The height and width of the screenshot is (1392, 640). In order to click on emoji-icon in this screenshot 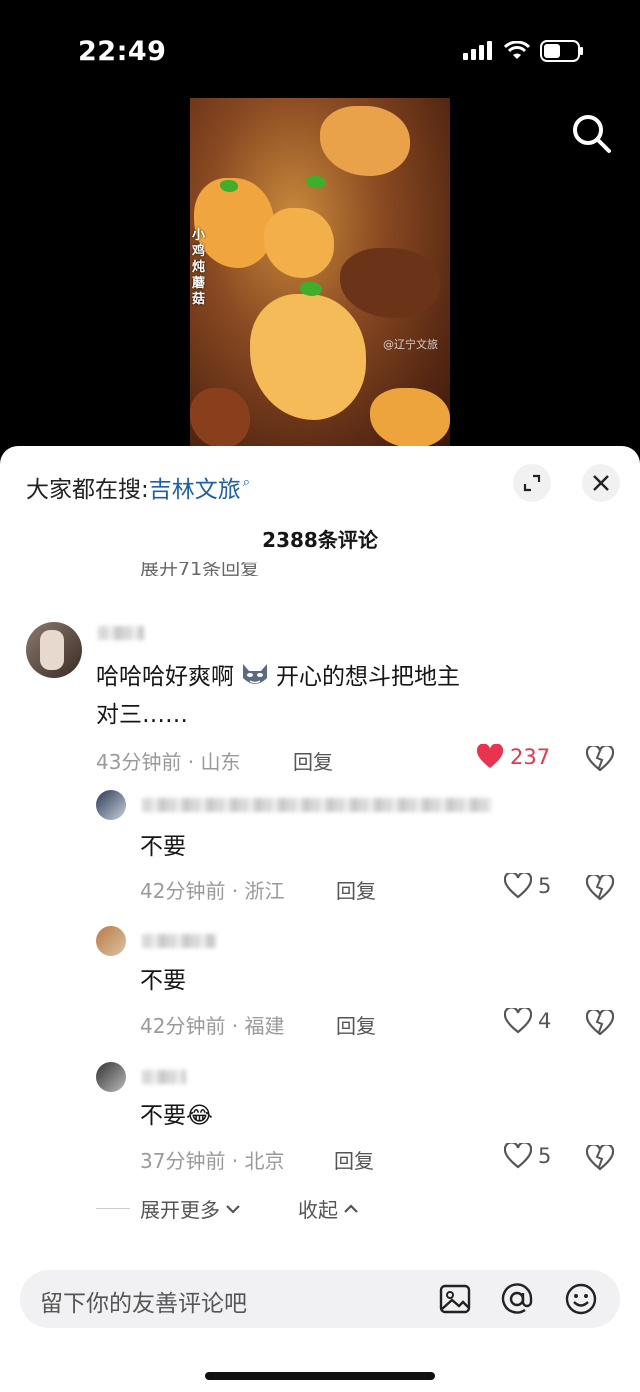, I will do `click(581, 1299)`.